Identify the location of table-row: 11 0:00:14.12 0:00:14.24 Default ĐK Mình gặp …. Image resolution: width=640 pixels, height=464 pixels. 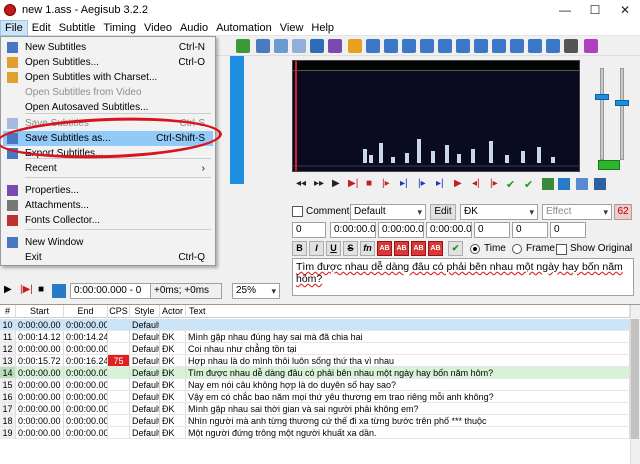
(315, 337).